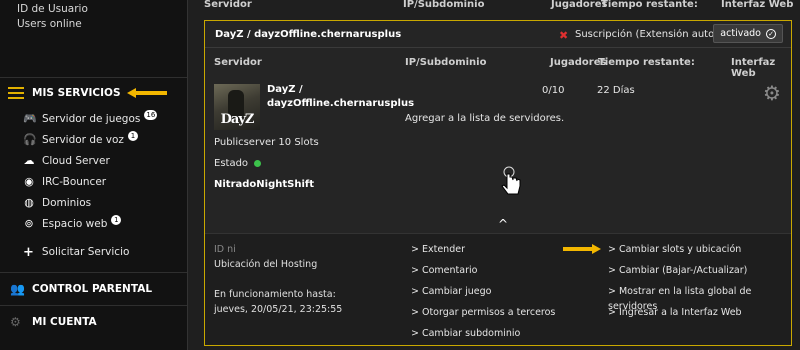 This screenshot has width=800, height=350. What do you see at coordinates (85, 252) in the screenshot?
I see `request-service-label: Solicitar Servicio` at bounding box center [85, 252].